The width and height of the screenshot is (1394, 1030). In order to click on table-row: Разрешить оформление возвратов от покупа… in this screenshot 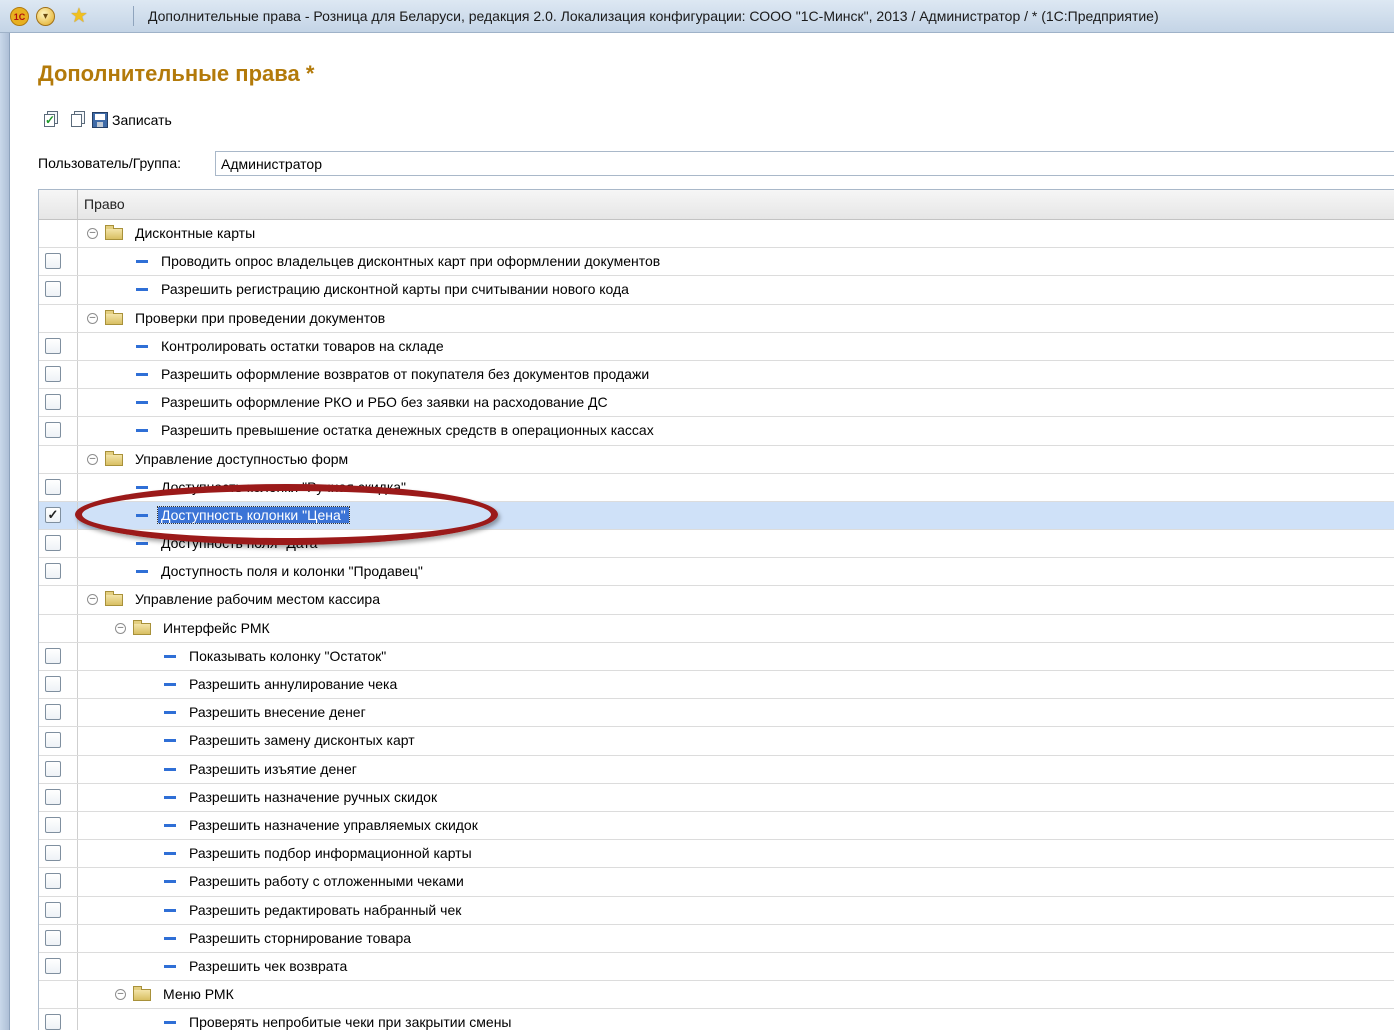, I will do `click(716, 375)`.